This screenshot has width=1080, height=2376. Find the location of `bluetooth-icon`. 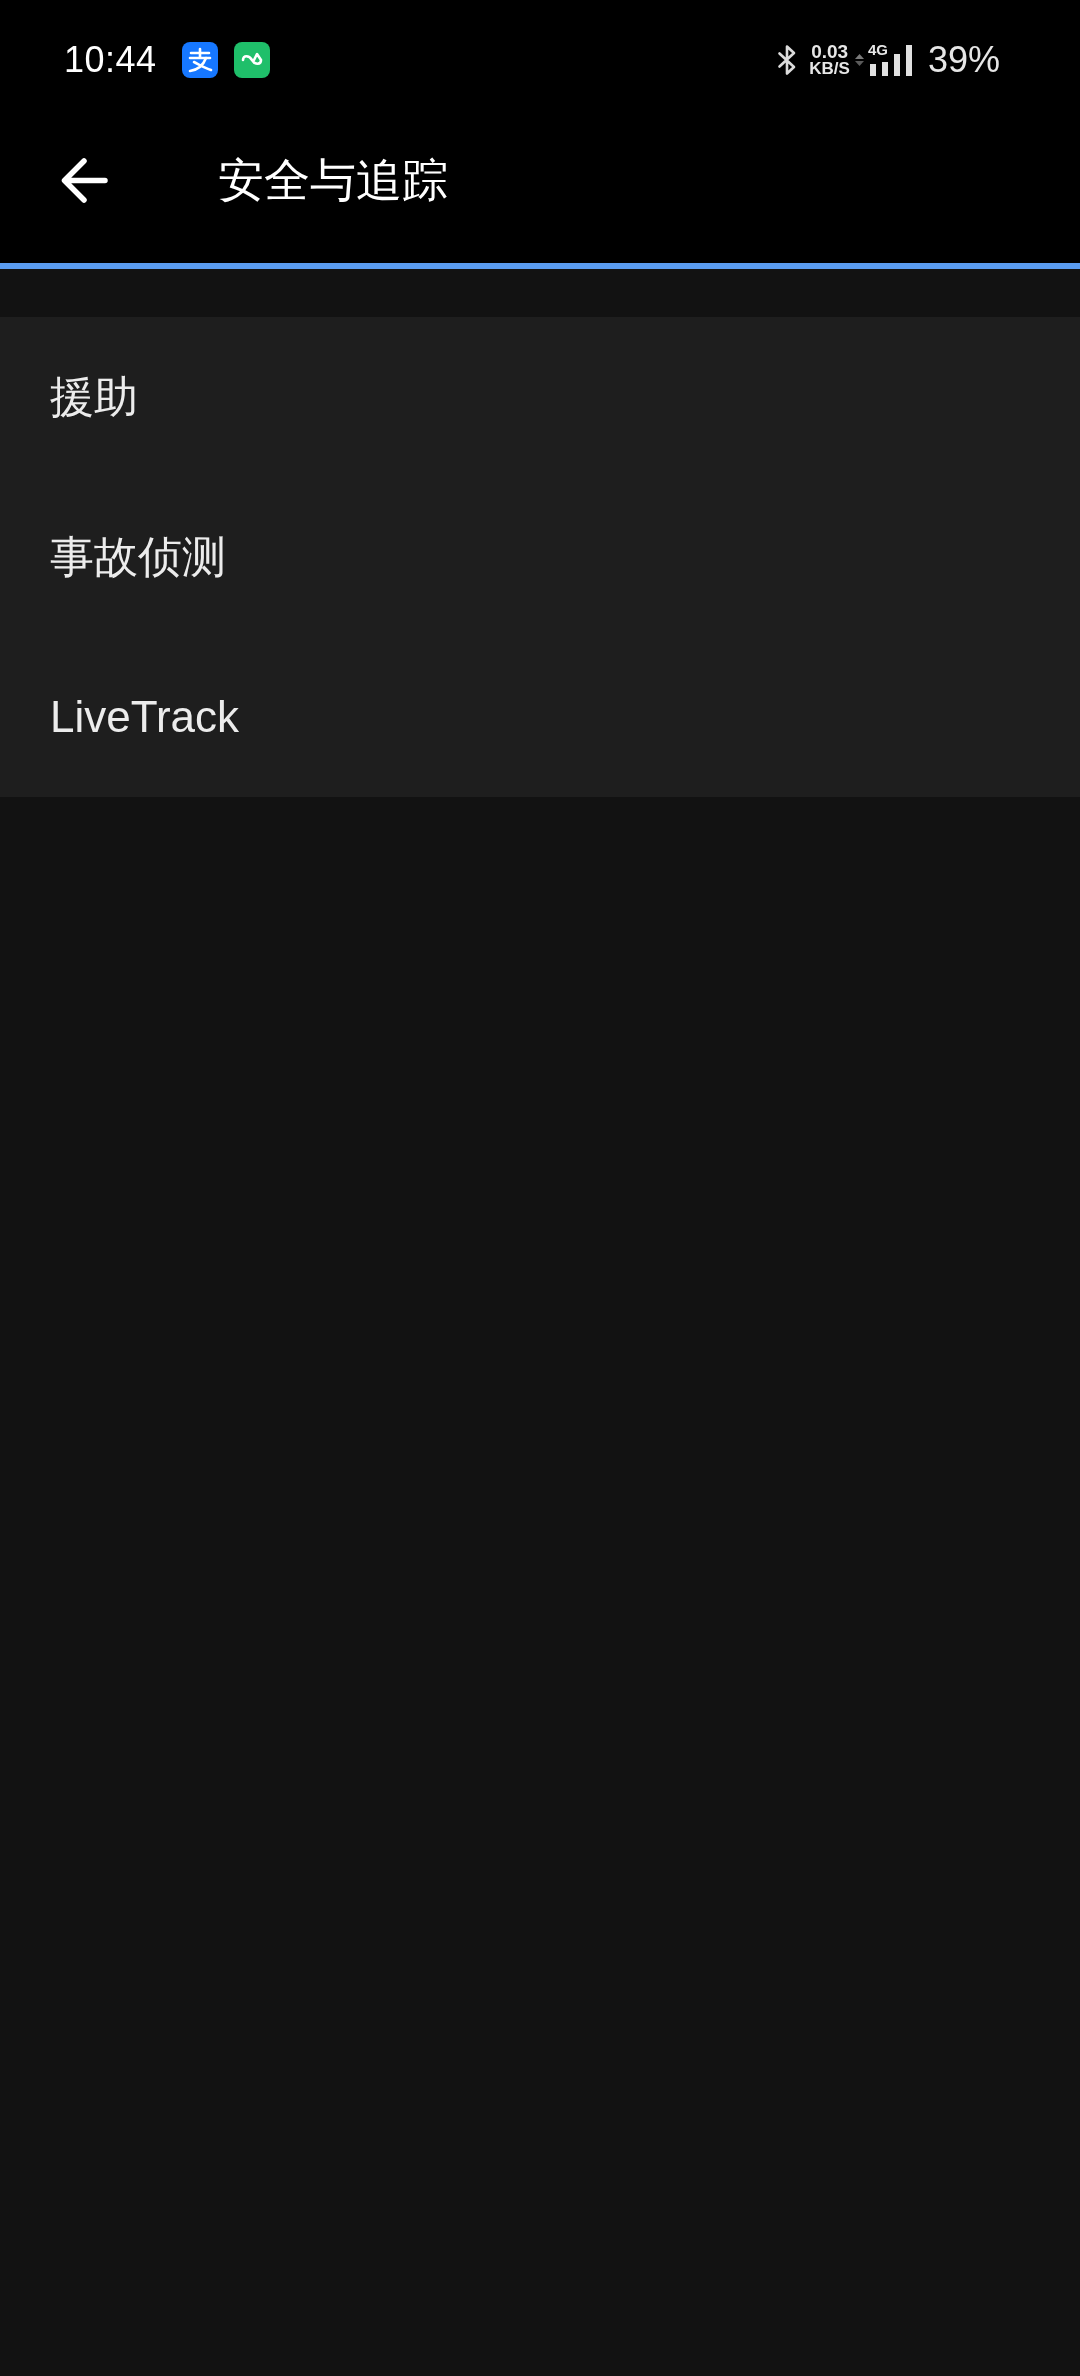

bluetooth-icon is located at coordinates (787, 60).